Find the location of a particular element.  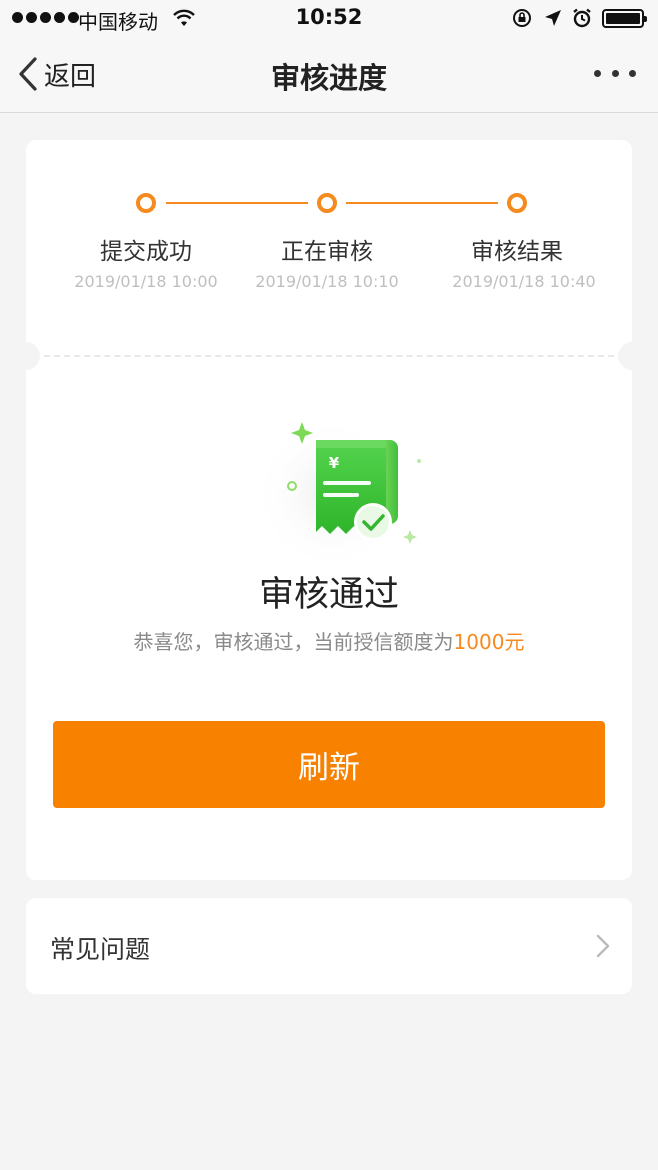

step-label-reviewing: 正在审核 is located at coordinates (327, 252).